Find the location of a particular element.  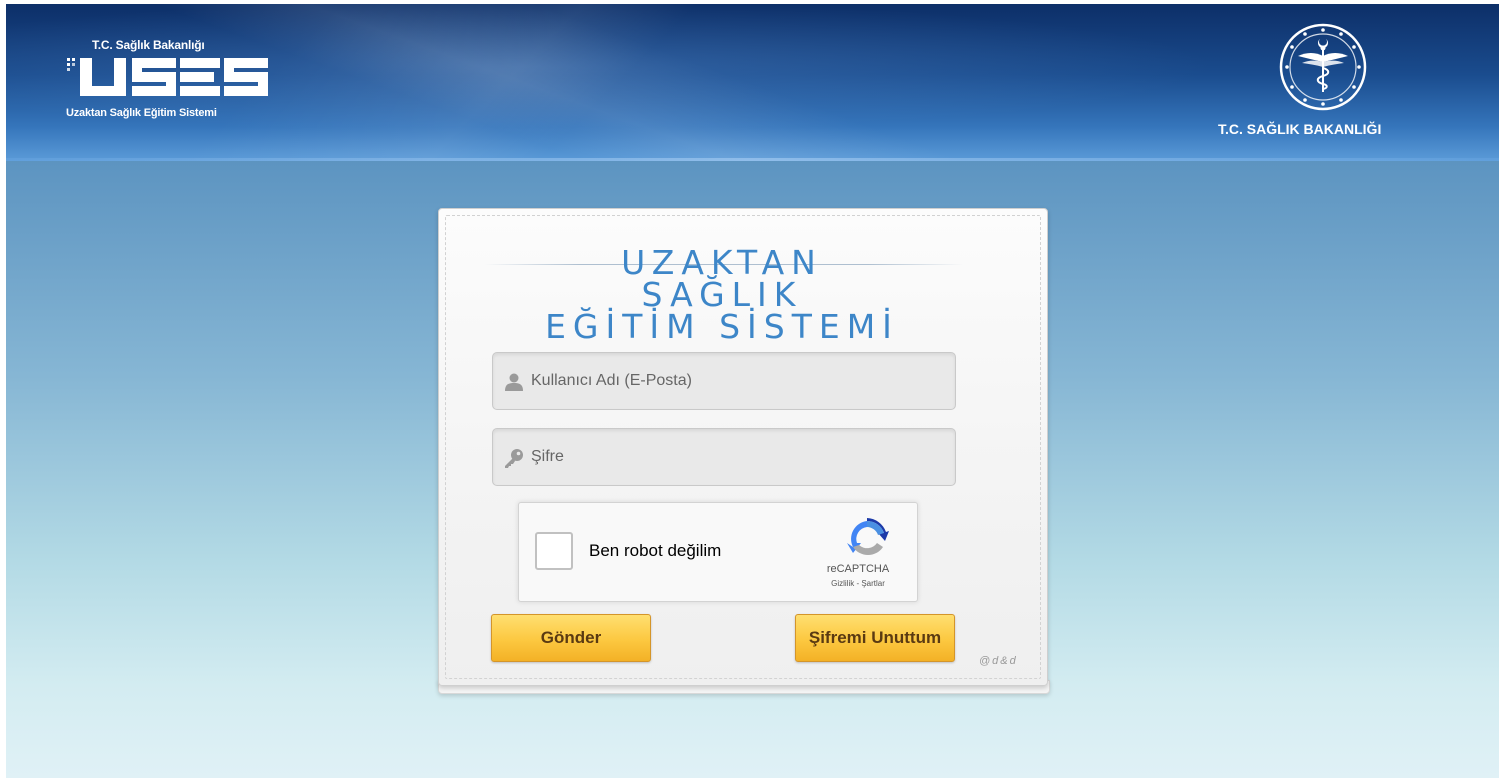

password-field is located at coordinates (724, 457).